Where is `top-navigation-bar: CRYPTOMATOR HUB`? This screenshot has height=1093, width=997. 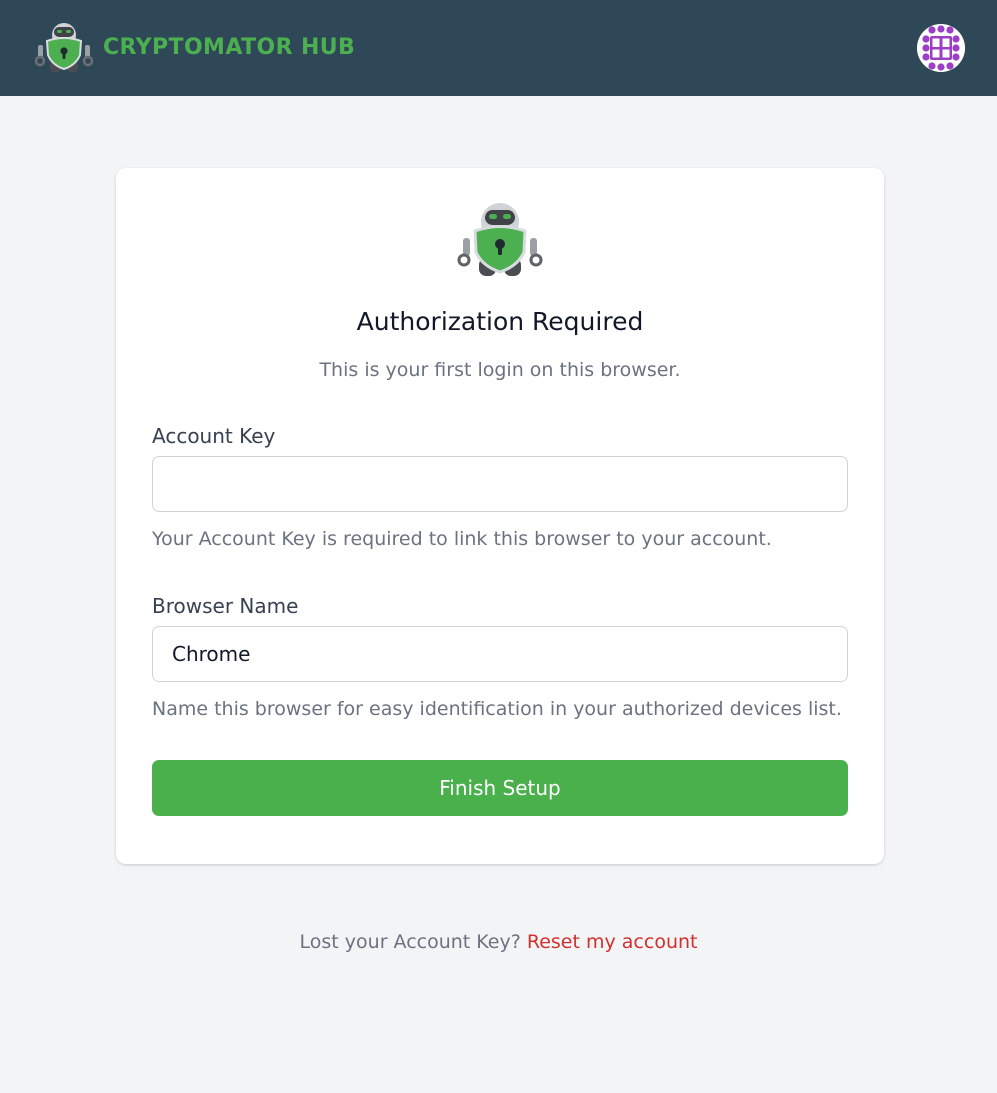 top-navigation-bar: CRYPTOMATOR HUB is located at coordinates (498, 48).